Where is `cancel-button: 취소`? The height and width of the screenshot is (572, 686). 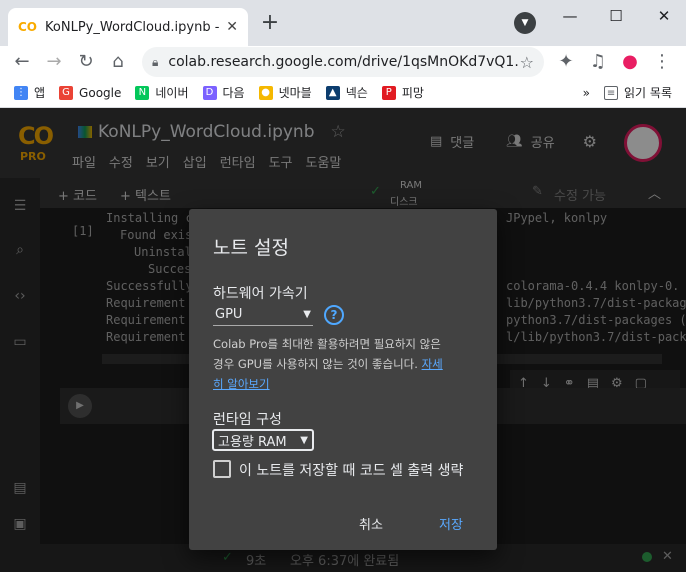 cancel-button: 취소 is located at coordinates (371, 523).